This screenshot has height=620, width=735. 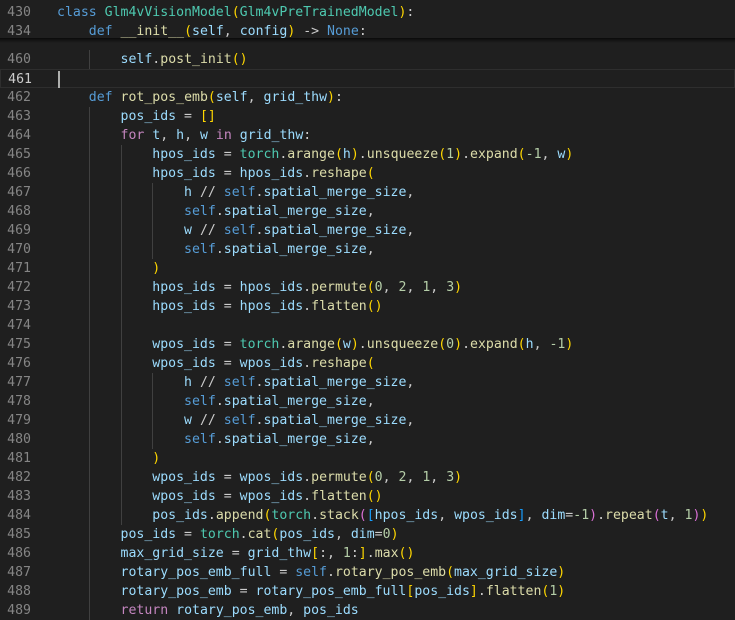 I want to click on line-number: 467, so click(x=19, y=192).